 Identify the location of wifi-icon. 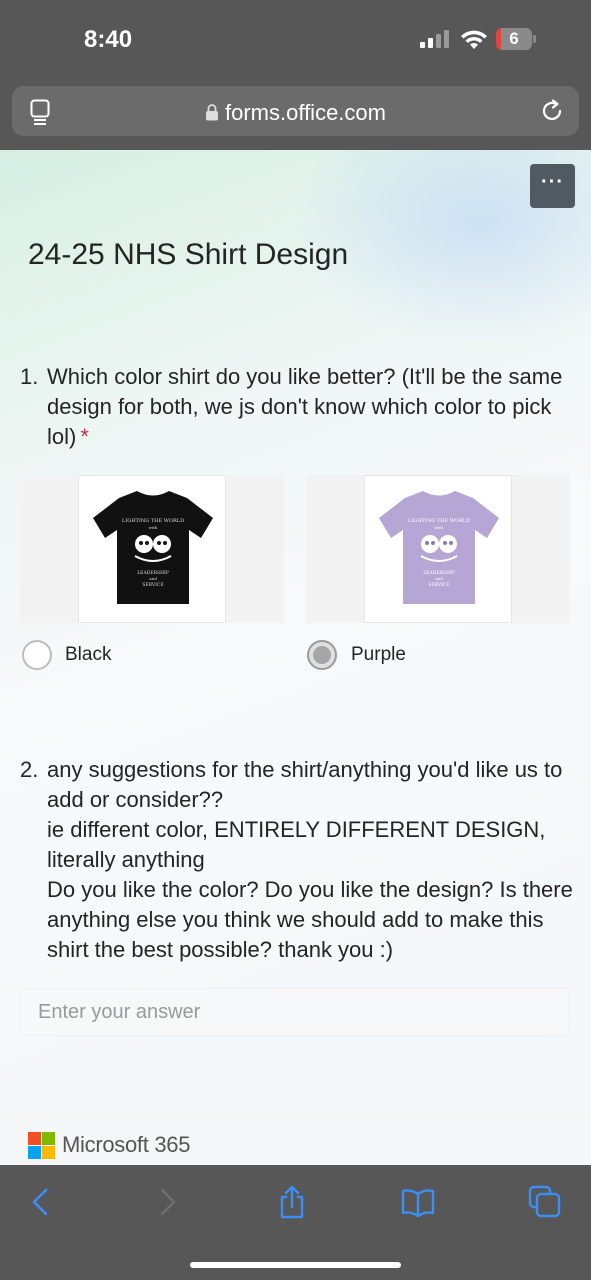
(474, 39).